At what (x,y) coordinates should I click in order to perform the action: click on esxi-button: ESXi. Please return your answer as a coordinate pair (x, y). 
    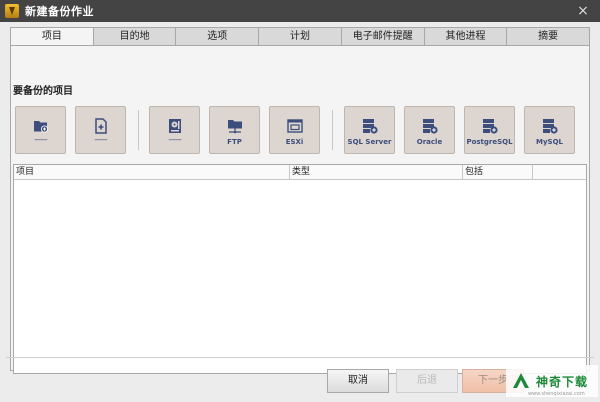
    Looking at the image, I should click on (294, 130).